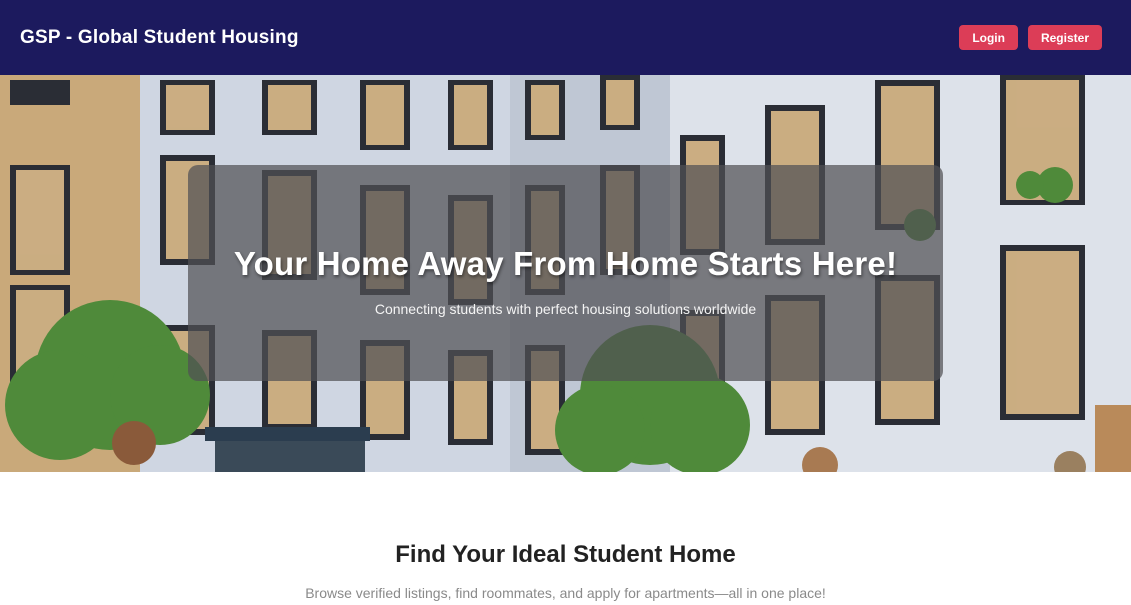 The height and width of the screenshot is (605, 1131). I want to click on intro-heading: Find Your Ideal Student Home, so click(565, 554).